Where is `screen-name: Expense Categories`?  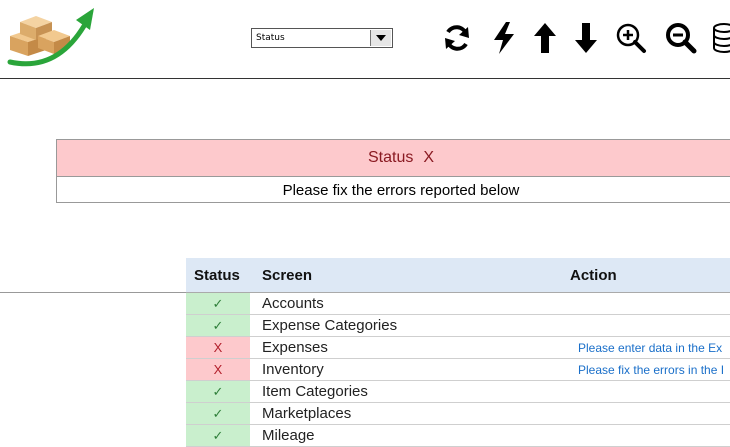
screen-name: Expense Categories is located at coordinates (404, 325).